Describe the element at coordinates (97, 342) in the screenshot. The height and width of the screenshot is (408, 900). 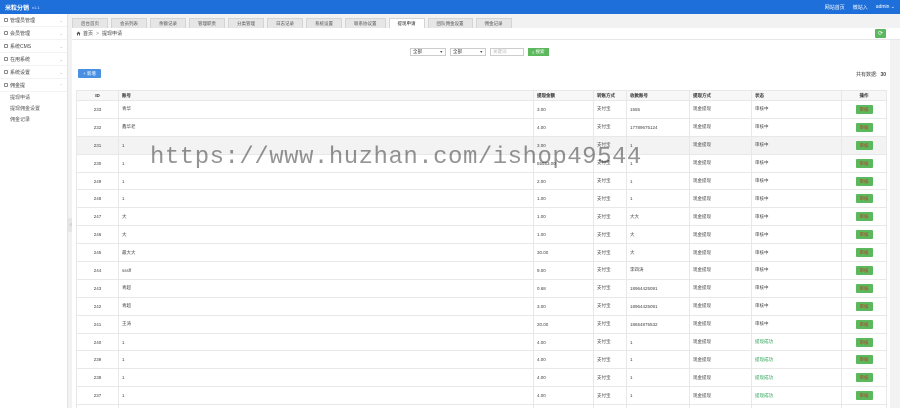
I see `table-cell: 240` at that location.